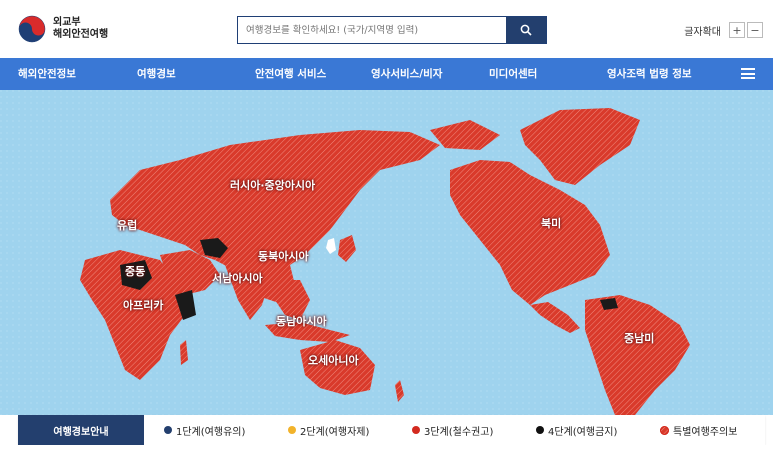 The height and width of the screenshot is (461, 773). Describe the element at coordinates (755, 30) in the screenshot. I see `font-size-decrease-button: −` at that location.